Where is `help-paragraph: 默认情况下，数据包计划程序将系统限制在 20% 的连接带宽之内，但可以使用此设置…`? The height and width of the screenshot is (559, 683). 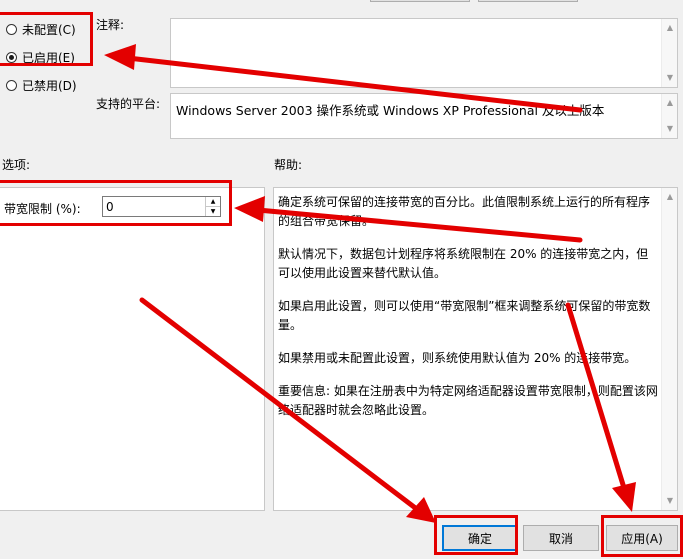
help-paragraph: 默认情况下，数据包计划程序将系统限制在 20% 的连接带宽之内，但可以使用此设置… is located at coordinates (463, 263).